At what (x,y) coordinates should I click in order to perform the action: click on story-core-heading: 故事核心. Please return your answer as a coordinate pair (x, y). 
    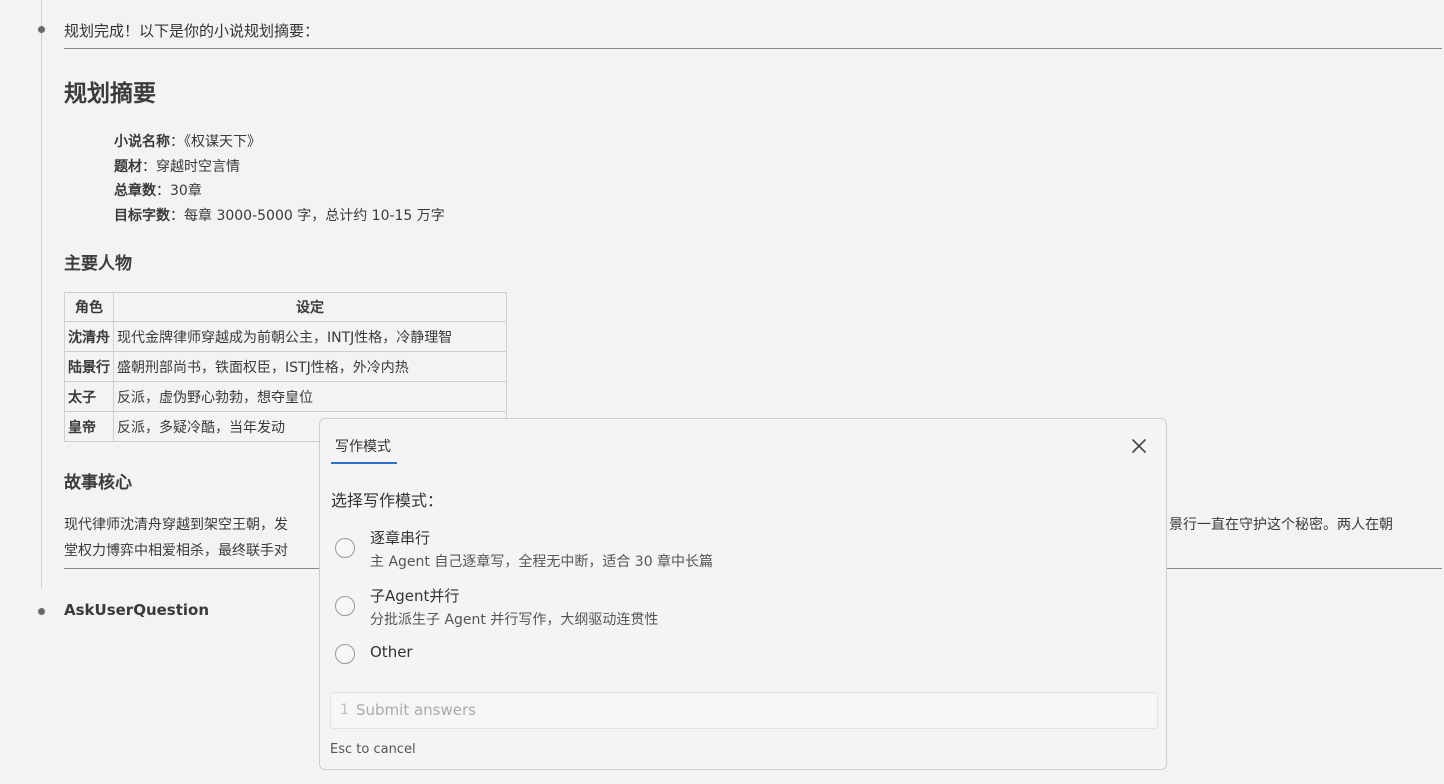
    Looking at the image, I should click on (98, 483).